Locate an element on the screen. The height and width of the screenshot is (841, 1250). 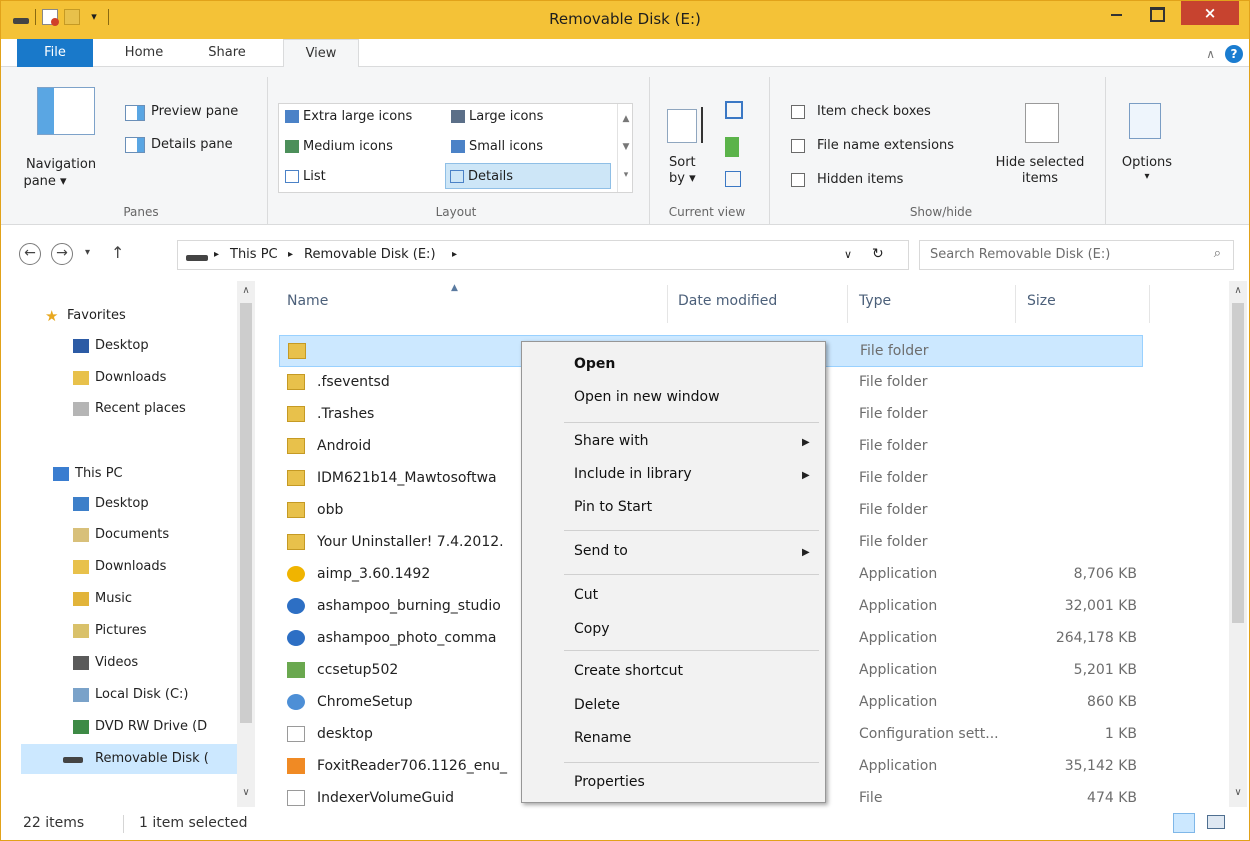
nav-favorites: ★ Favorites is located at coordinates (145, 316).